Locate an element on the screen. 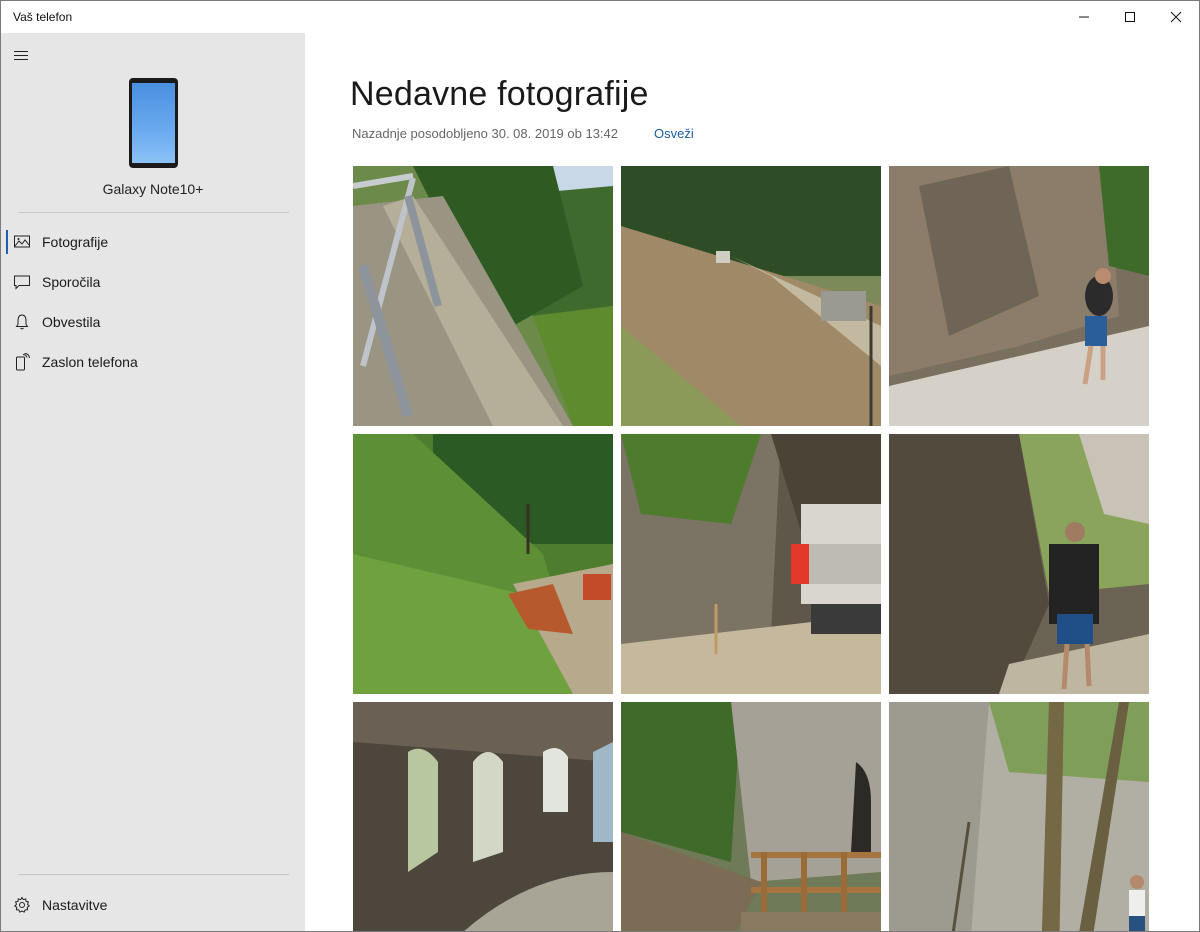 Image resolution: width=1200 pixels, height=932 pixels. photos-icon is located at coordinates (22, 241).